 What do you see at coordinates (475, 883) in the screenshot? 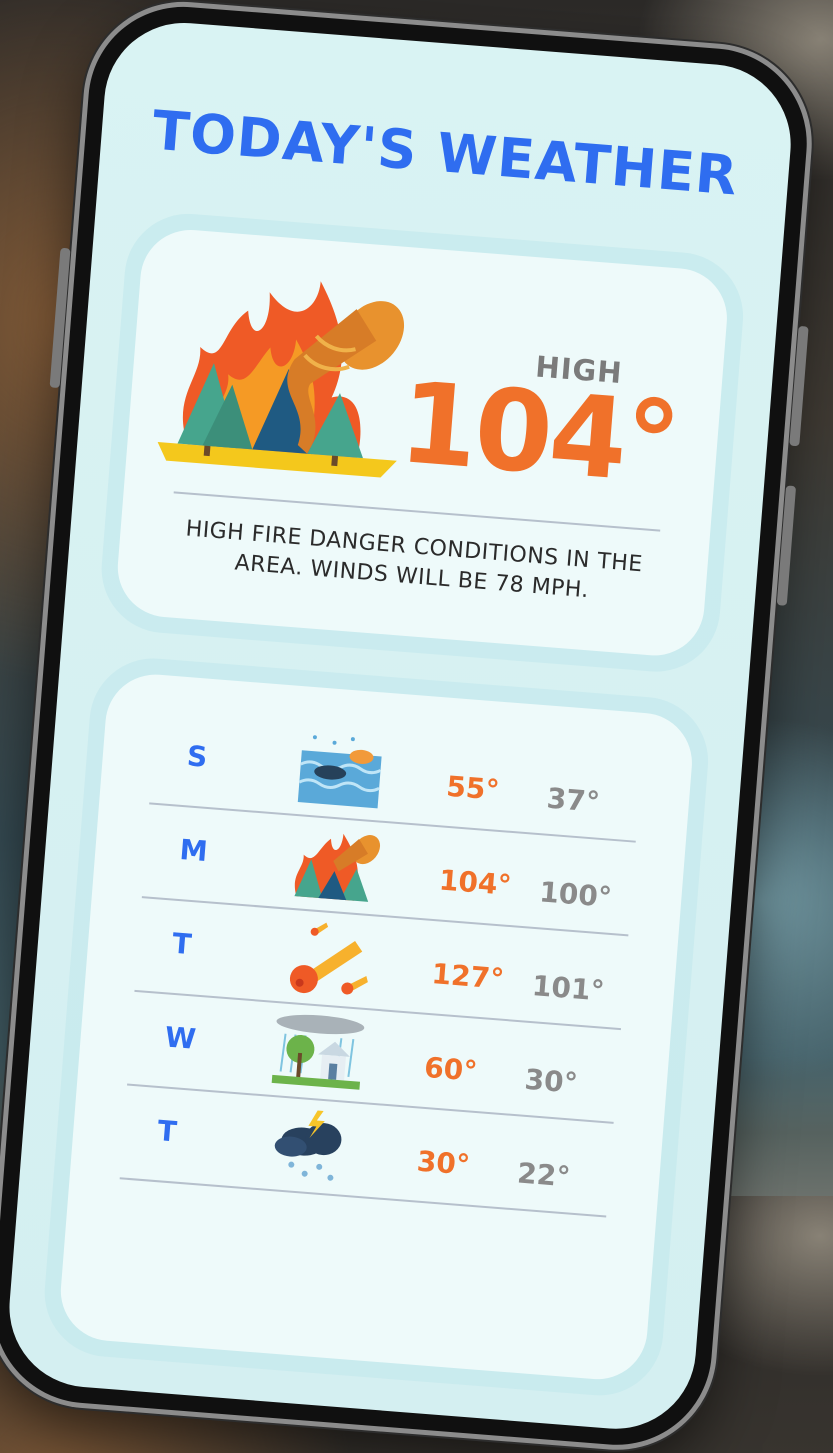
I see `high-temp: 104°` at bounding box center [475, 883].